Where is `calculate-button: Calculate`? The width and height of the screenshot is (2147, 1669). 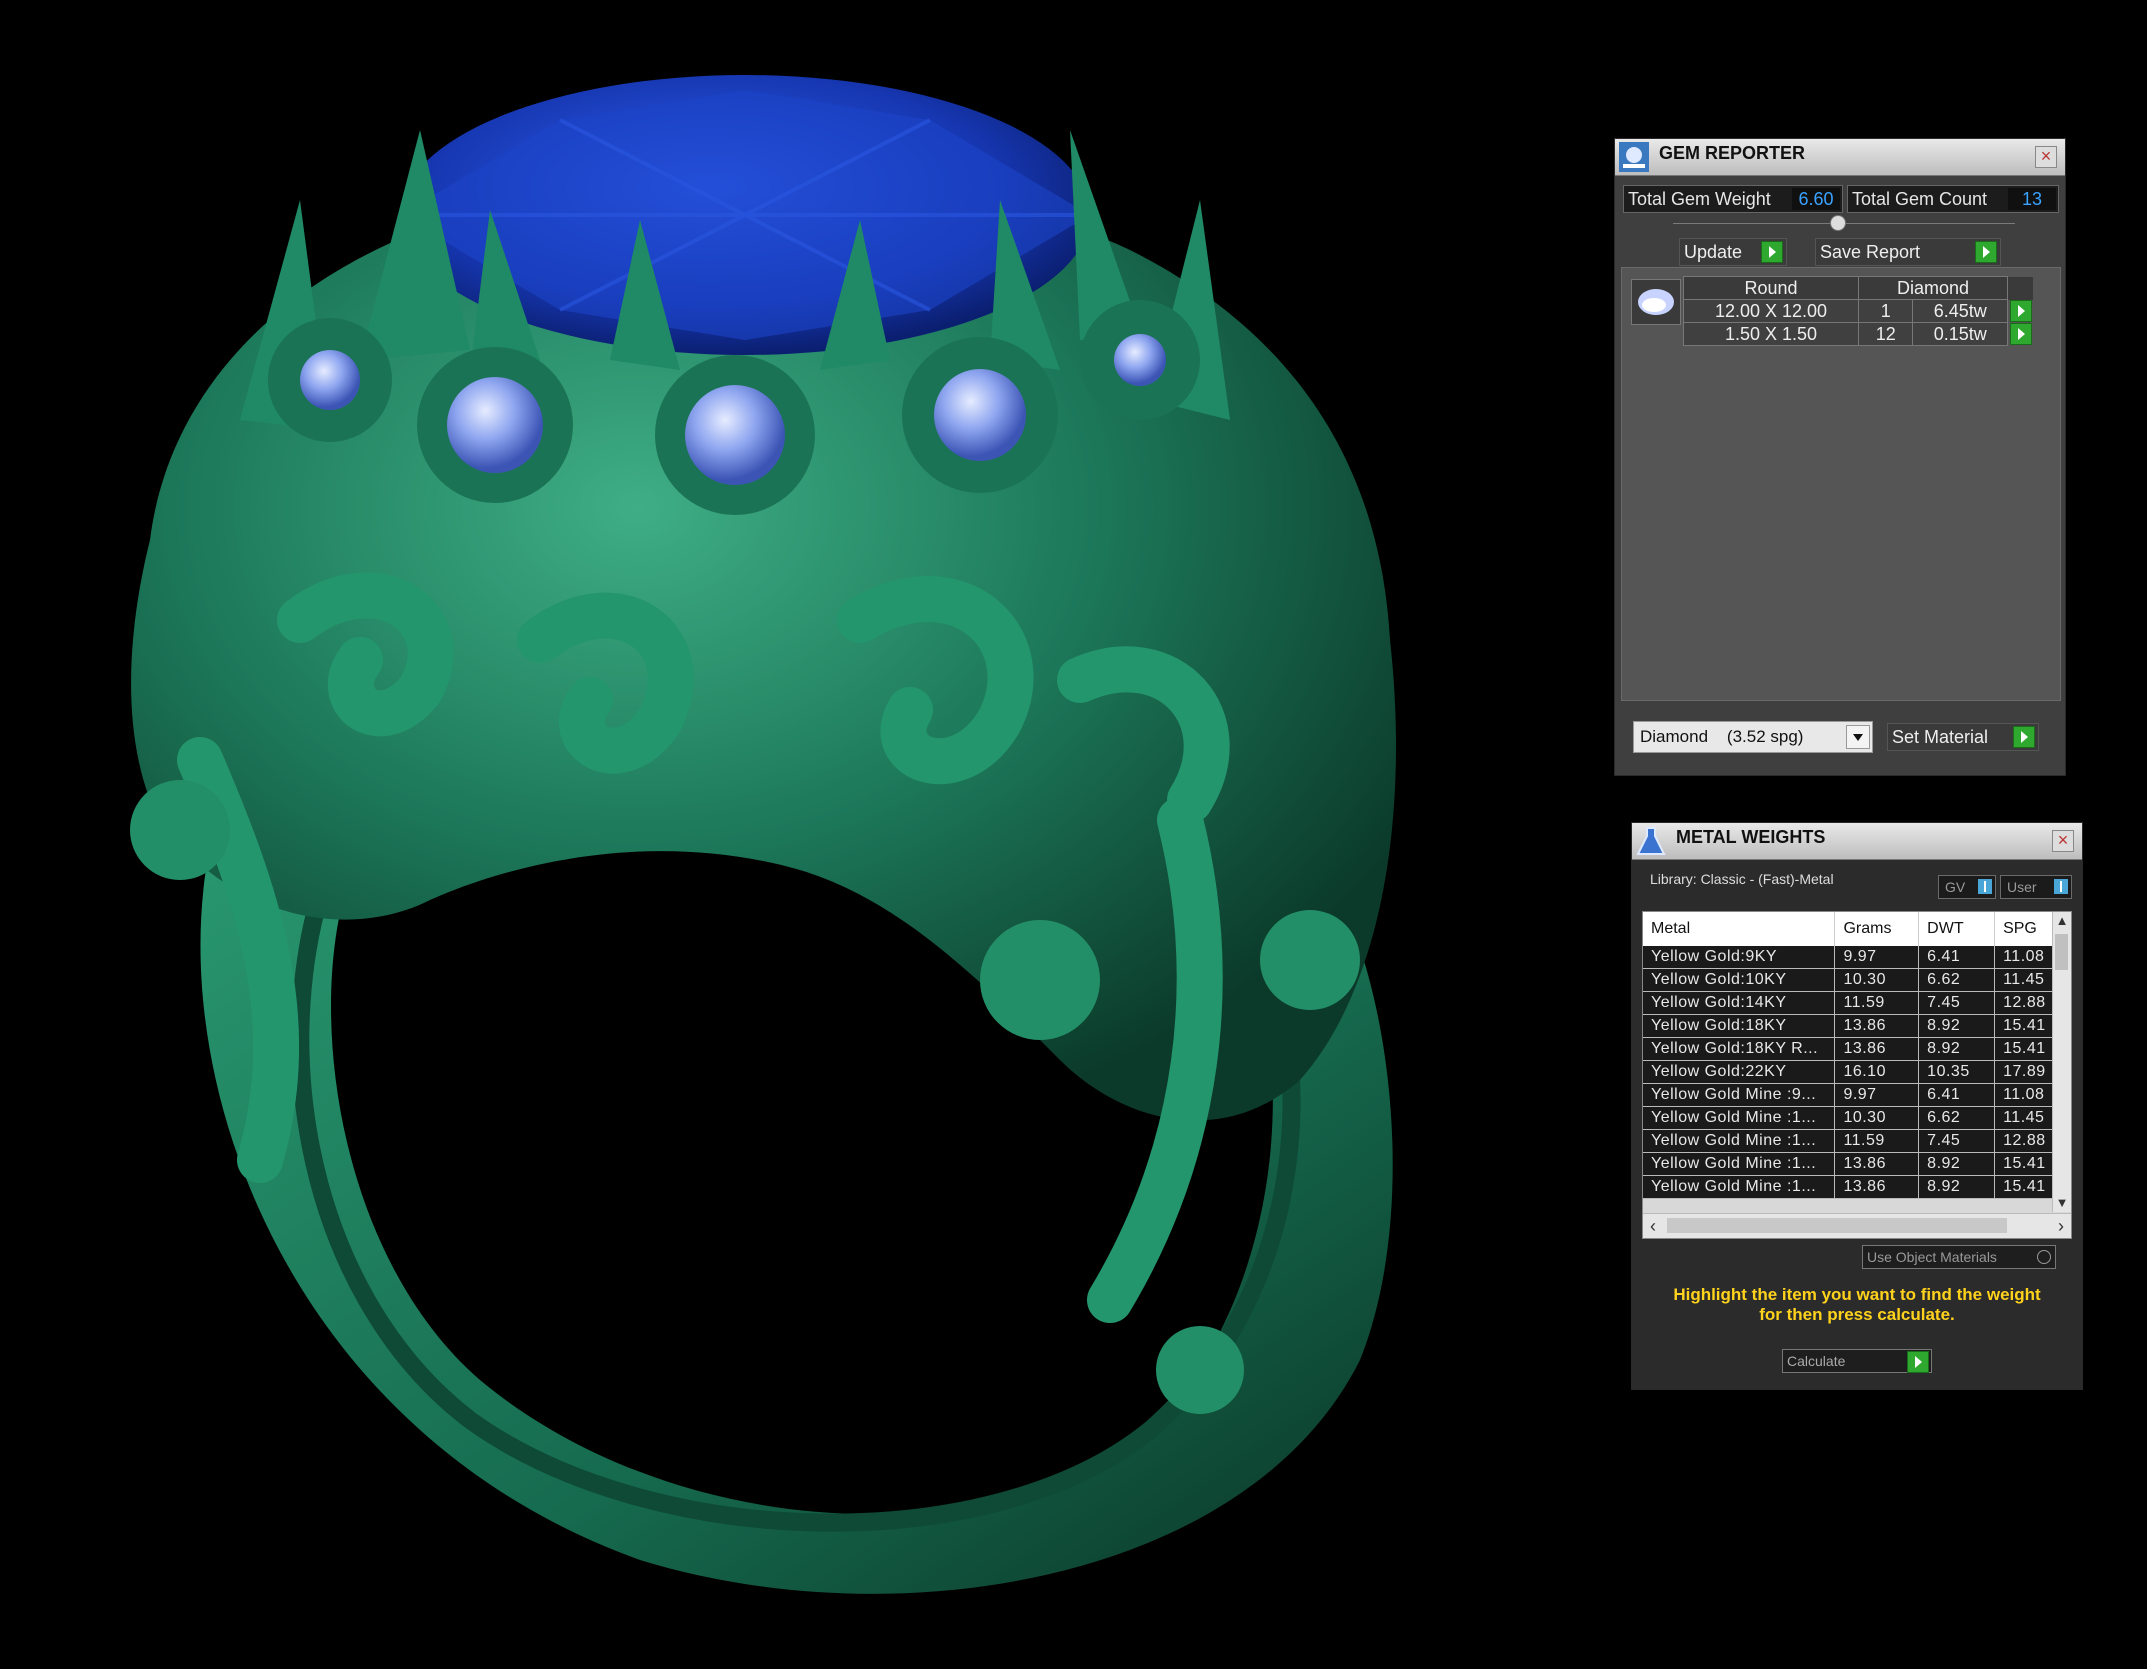 calculate-button: Calculate is located at coordinates (1857, 1361).